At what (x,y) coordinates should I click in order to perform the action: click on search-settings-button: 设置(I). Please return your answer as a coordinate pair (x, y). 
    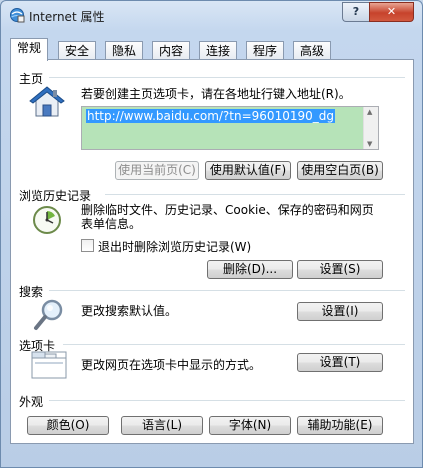
    Looking at the image, I should click on (340, 311).